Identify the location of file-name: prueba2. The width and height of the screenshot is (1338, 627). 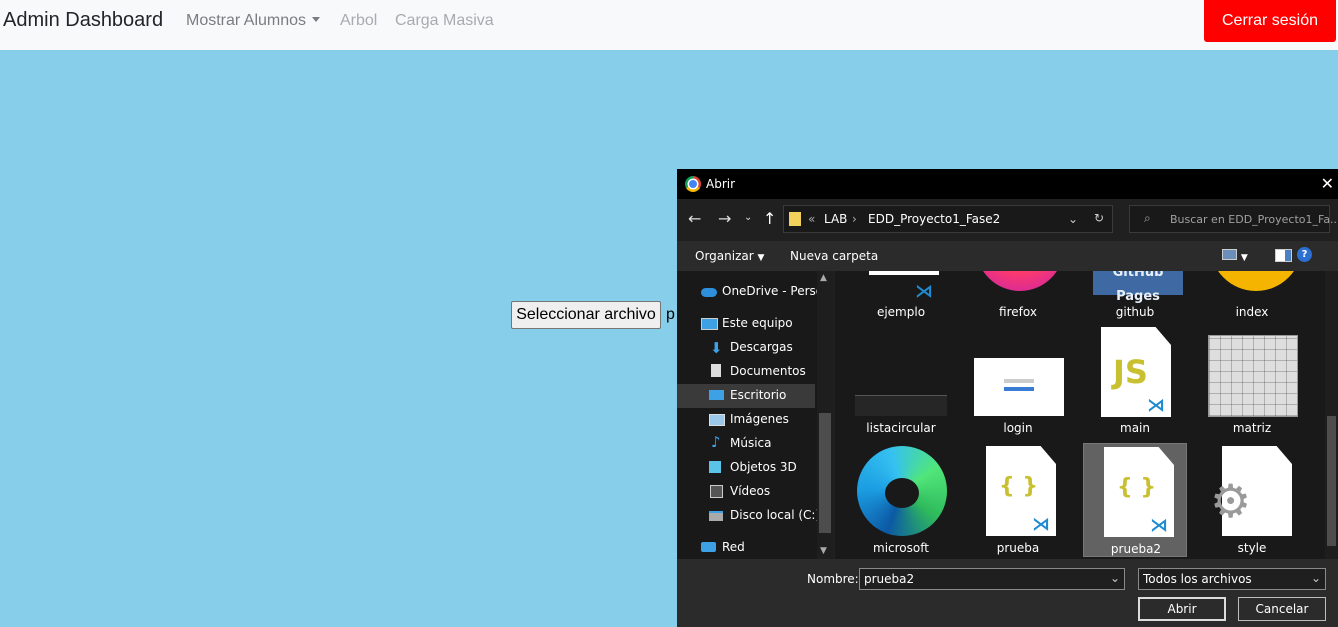
(1136, 549).